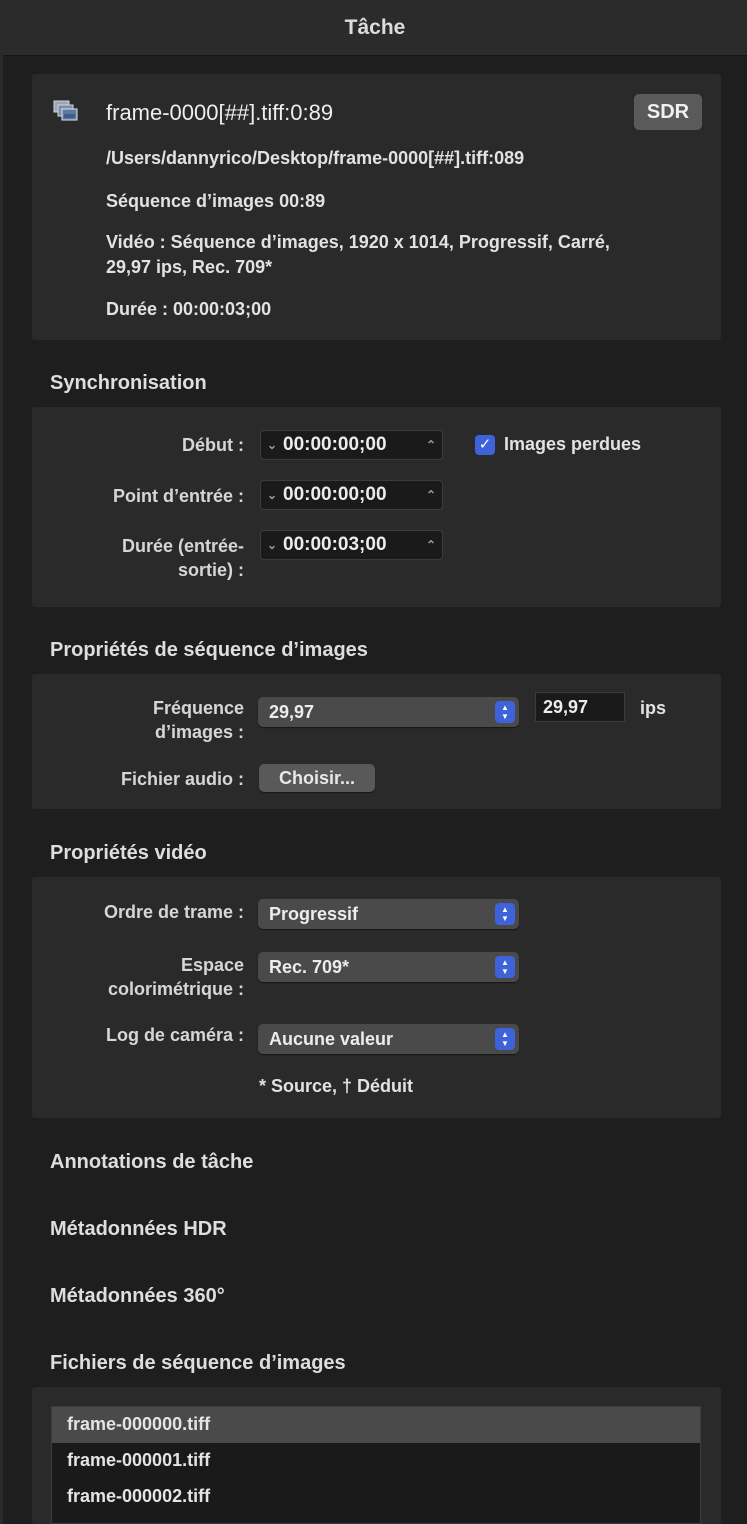 Image resolution: width=747 pixels, height=1524 pixels. I want to click on field-order-popup: Progressif ▲ ▼, so click(388, 914).